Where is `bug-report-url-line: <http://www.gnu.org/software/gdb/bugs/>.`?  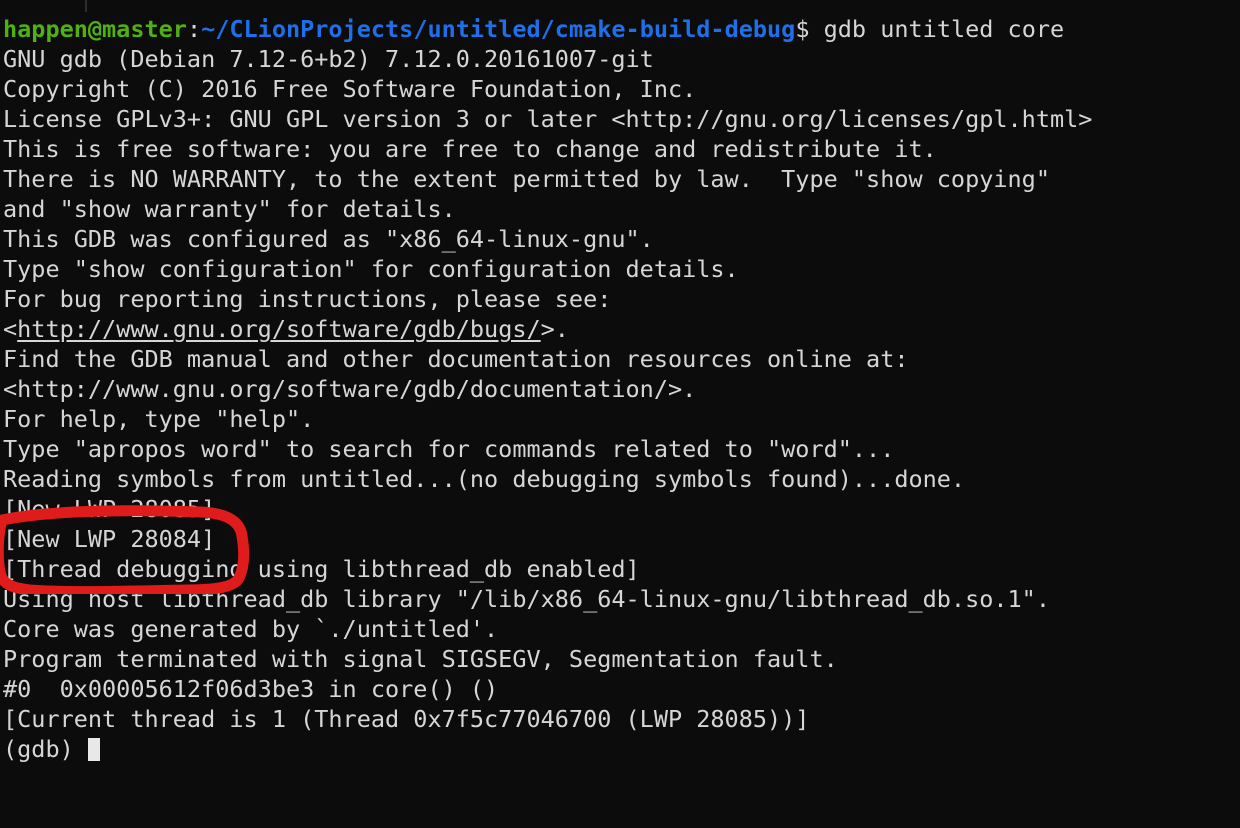
bug-report-url-line: <http://www.gnu.org/software/gdb/bugs/>. is located at coordinates (621, 329).